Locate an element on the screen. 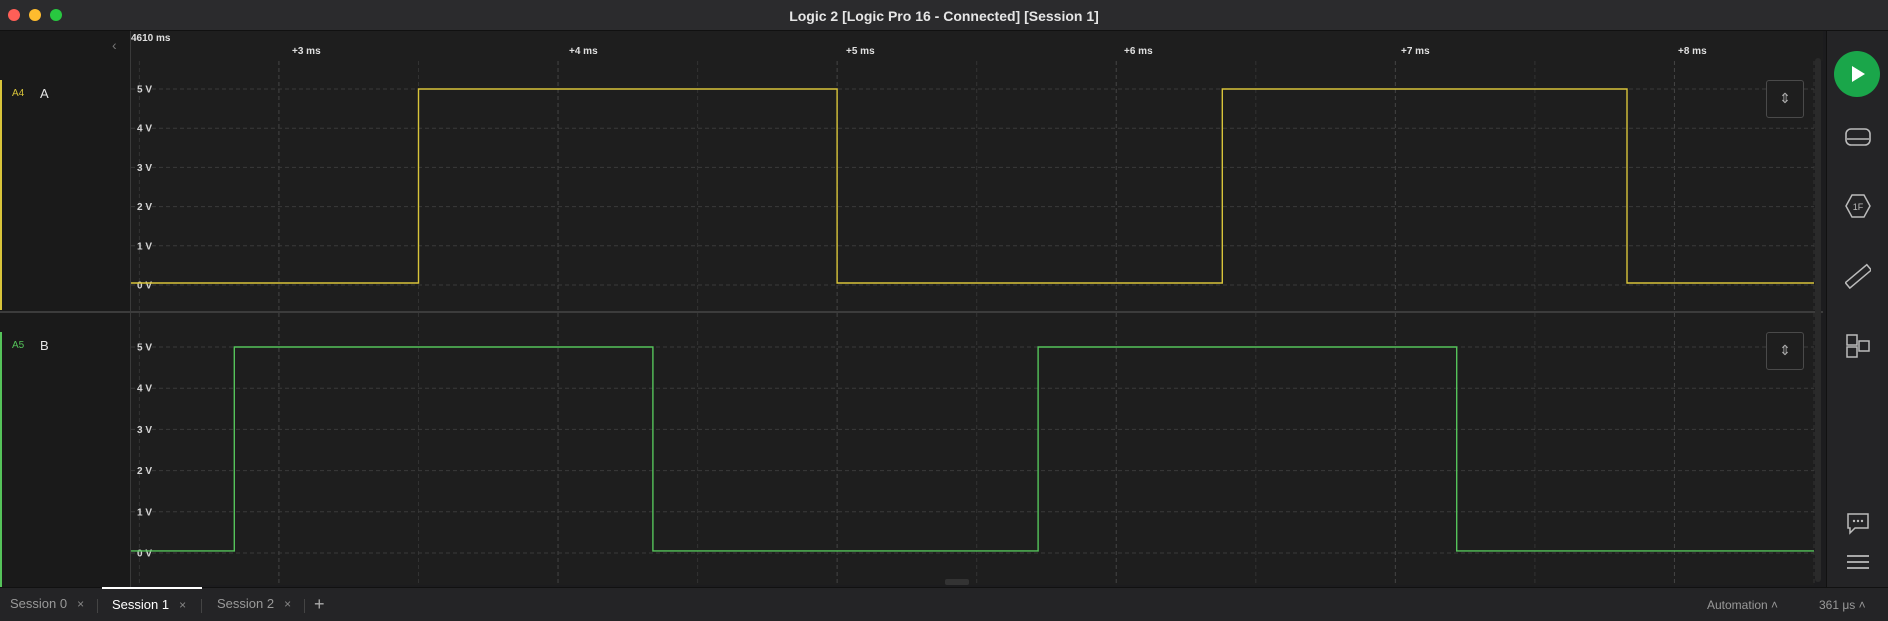 Image resolution: width=1888 pixels, height=621 pixels. tab-session-2: Session 2 × is located at coordinates (249, 603).